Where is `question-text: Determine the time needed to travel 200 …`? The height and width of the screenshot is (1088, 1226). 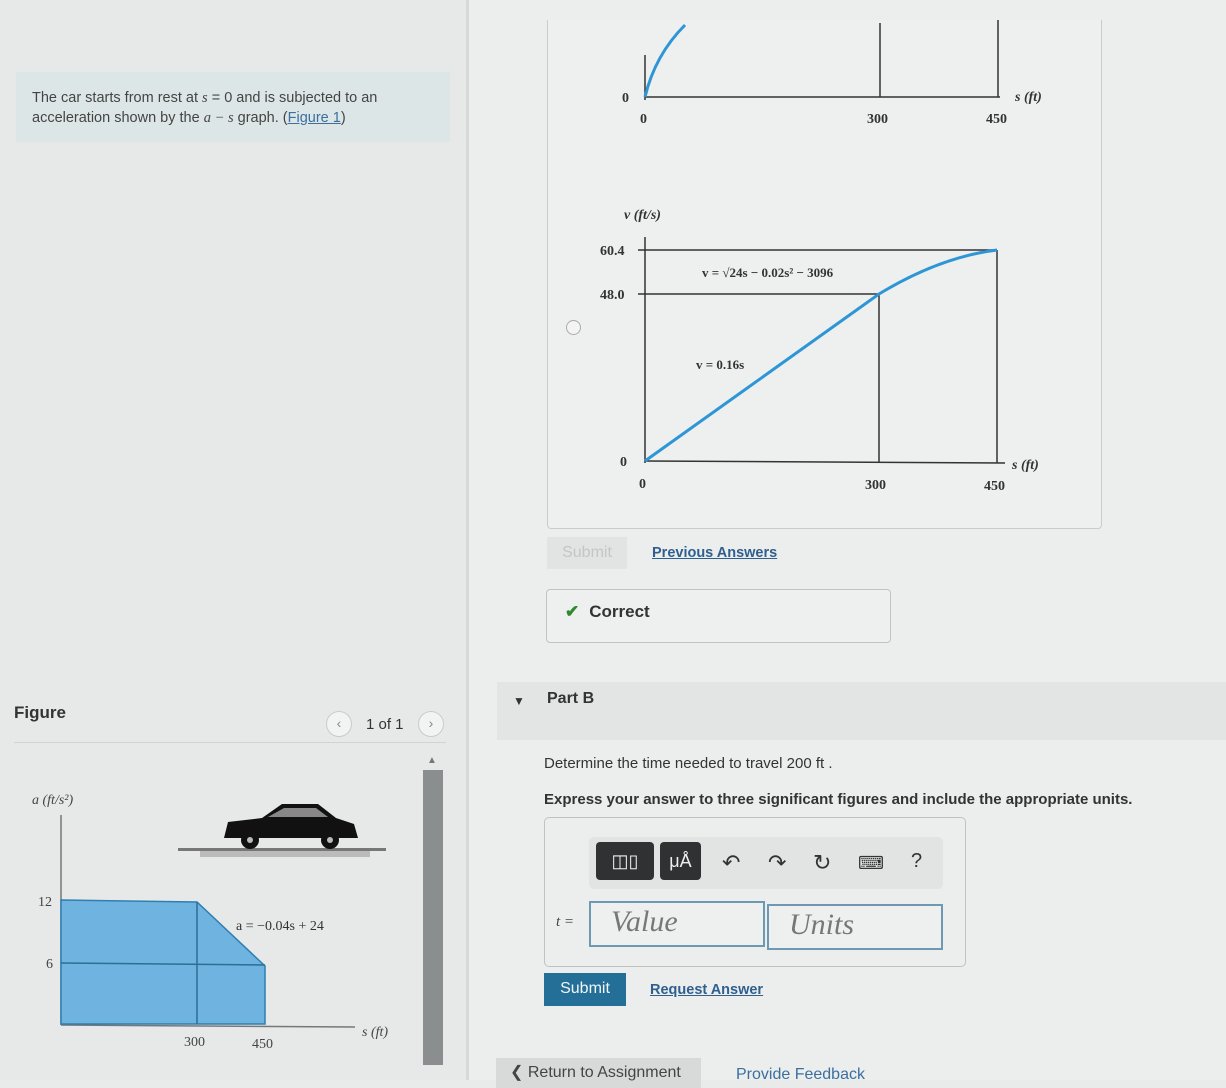 question-text: Determine the time needed to travel 200 … is located at coordinates (688, 763).